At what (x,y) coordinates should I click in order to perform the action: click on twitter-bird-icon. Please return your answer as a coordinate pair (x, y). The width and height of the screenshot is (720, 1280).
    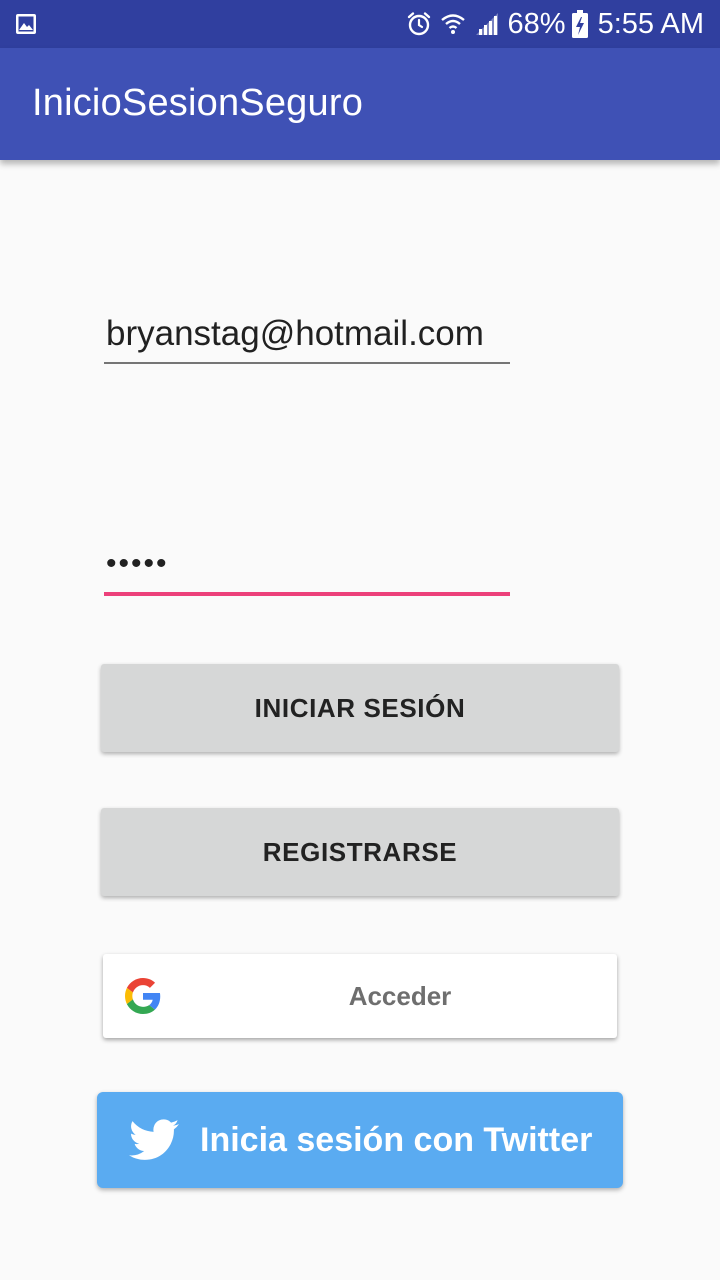
    Looking at the image, I should click on (154, 1139).